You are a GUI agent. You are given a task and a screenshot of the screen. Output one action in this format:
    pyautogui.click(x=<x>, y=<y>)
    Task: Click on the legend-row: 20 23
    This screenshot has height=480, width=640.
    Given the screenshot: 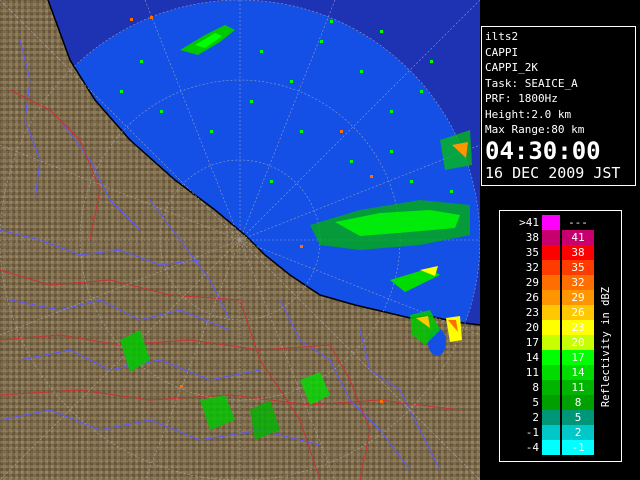 What is the action you would take?
    pyautogui.click(x=551, y=327)
    